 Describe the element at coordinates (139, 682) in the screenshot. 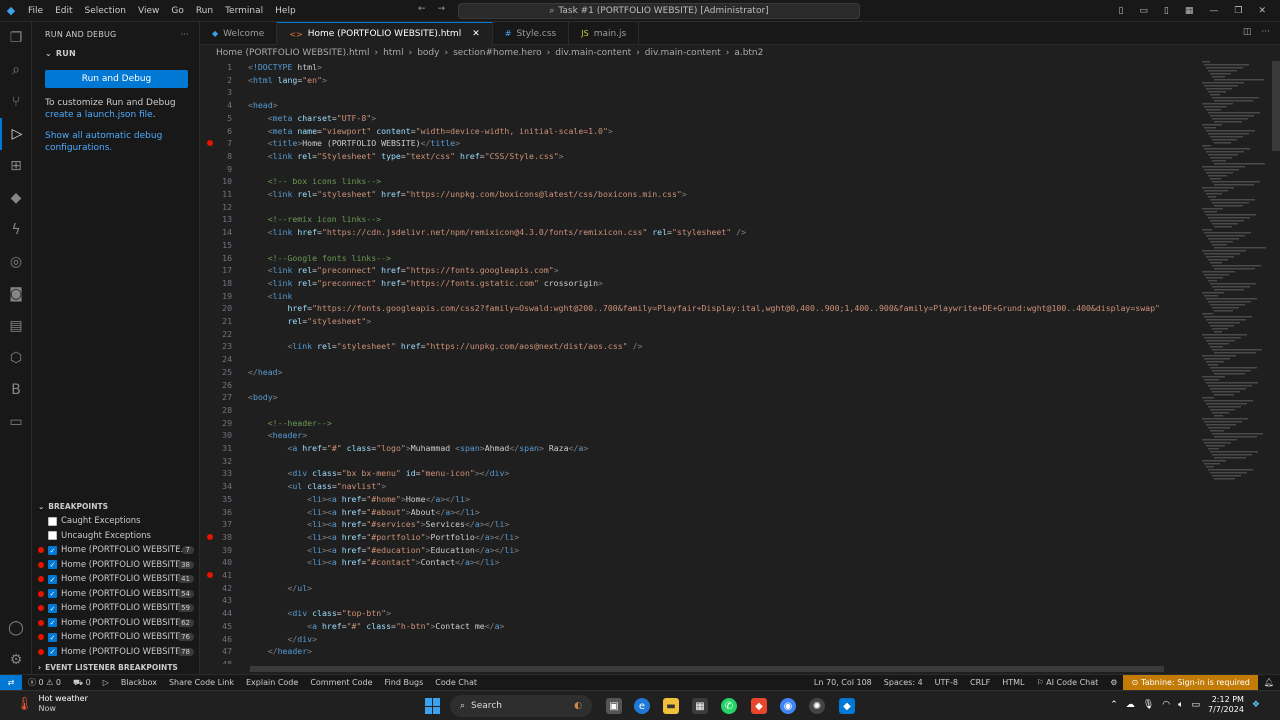

I see `status-blackbox: Blackbox` at that location.